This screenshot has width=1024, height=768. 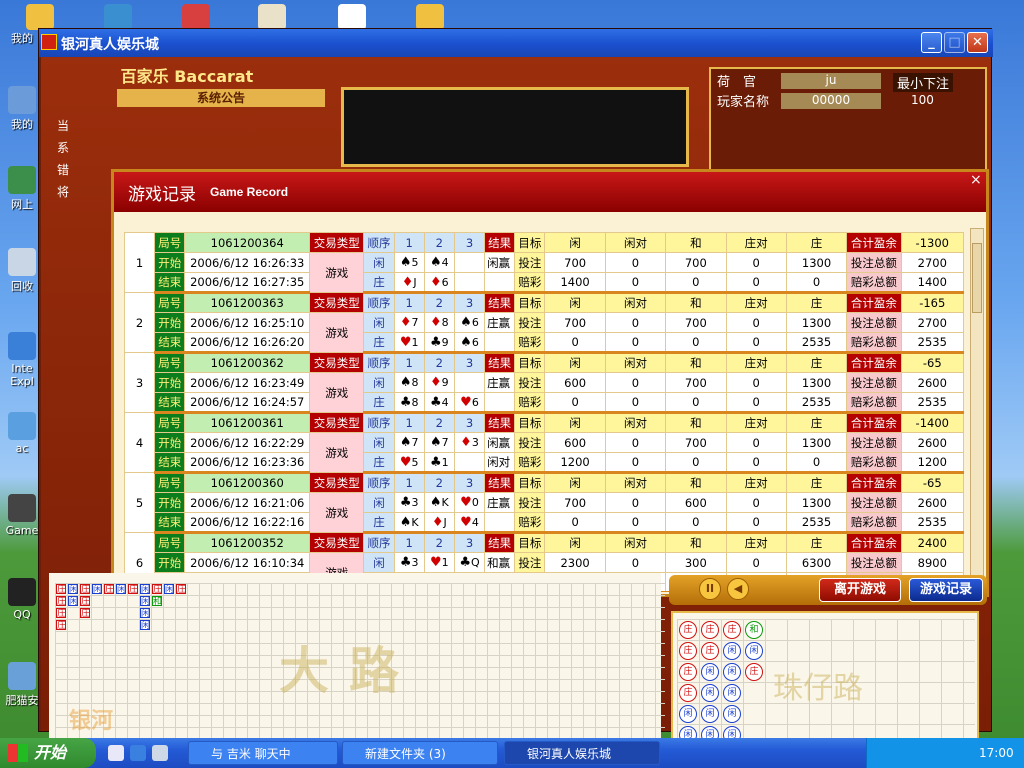 I want to click on game-title: 百家乐 Baccarat, so click(x=187, y=76).